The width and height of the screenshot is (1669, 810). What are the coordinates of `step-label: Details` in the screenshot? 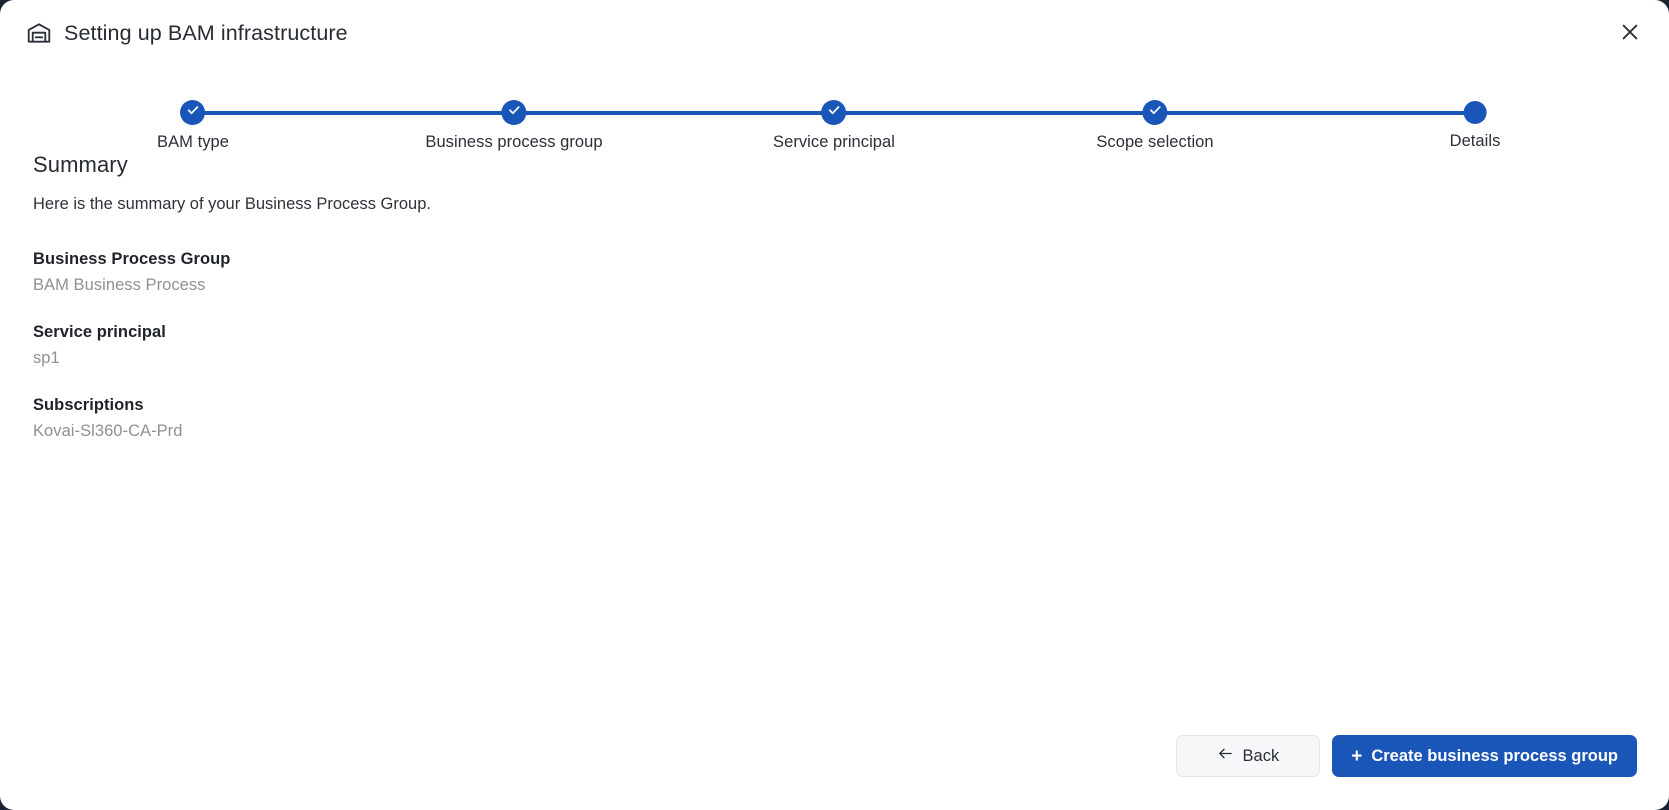 It's located at (1475, 141).